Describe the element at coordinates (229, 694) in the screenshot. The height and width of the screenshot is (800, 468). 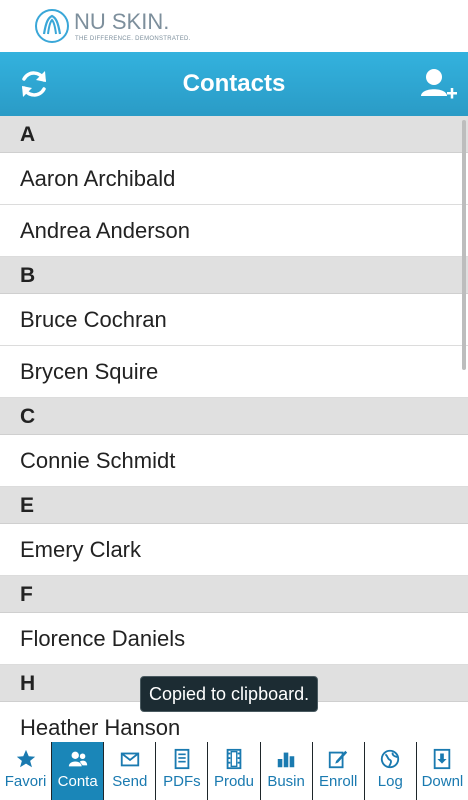
I see `toast-message: Copied to clipboard.` at that location.